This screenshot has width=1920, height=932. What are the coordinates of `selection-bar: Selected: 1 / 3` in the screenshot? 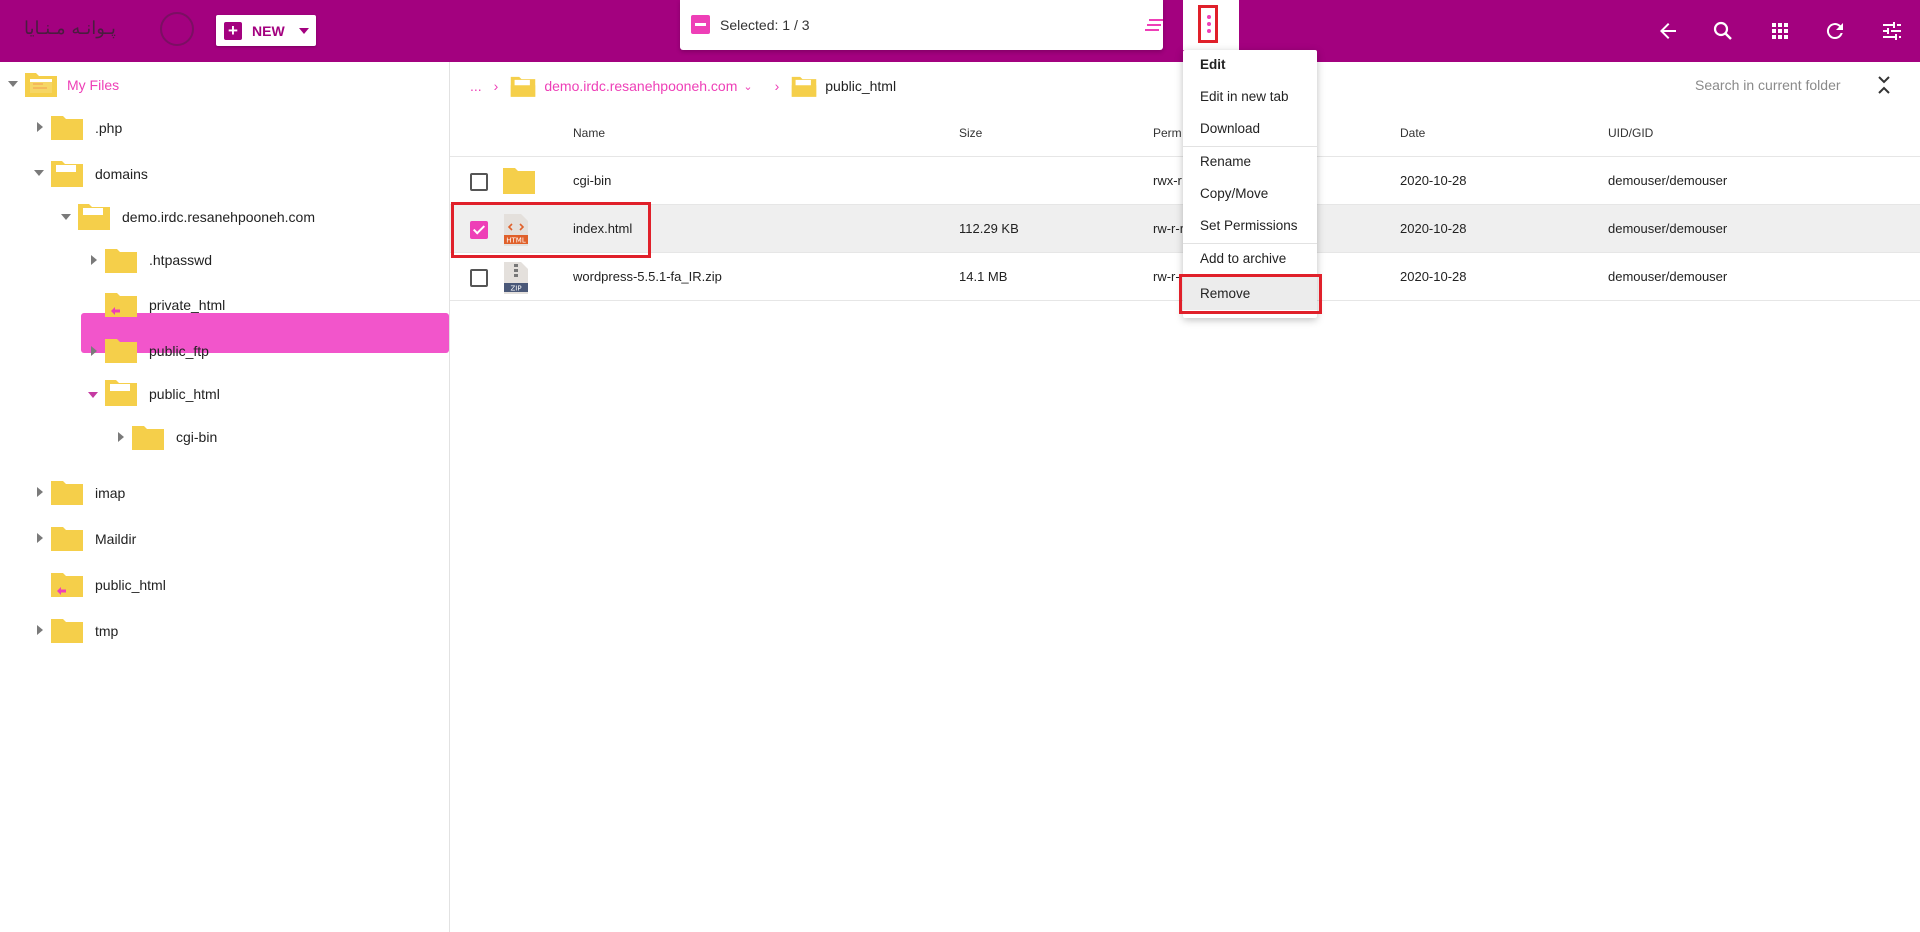 It's located at (921, 25).